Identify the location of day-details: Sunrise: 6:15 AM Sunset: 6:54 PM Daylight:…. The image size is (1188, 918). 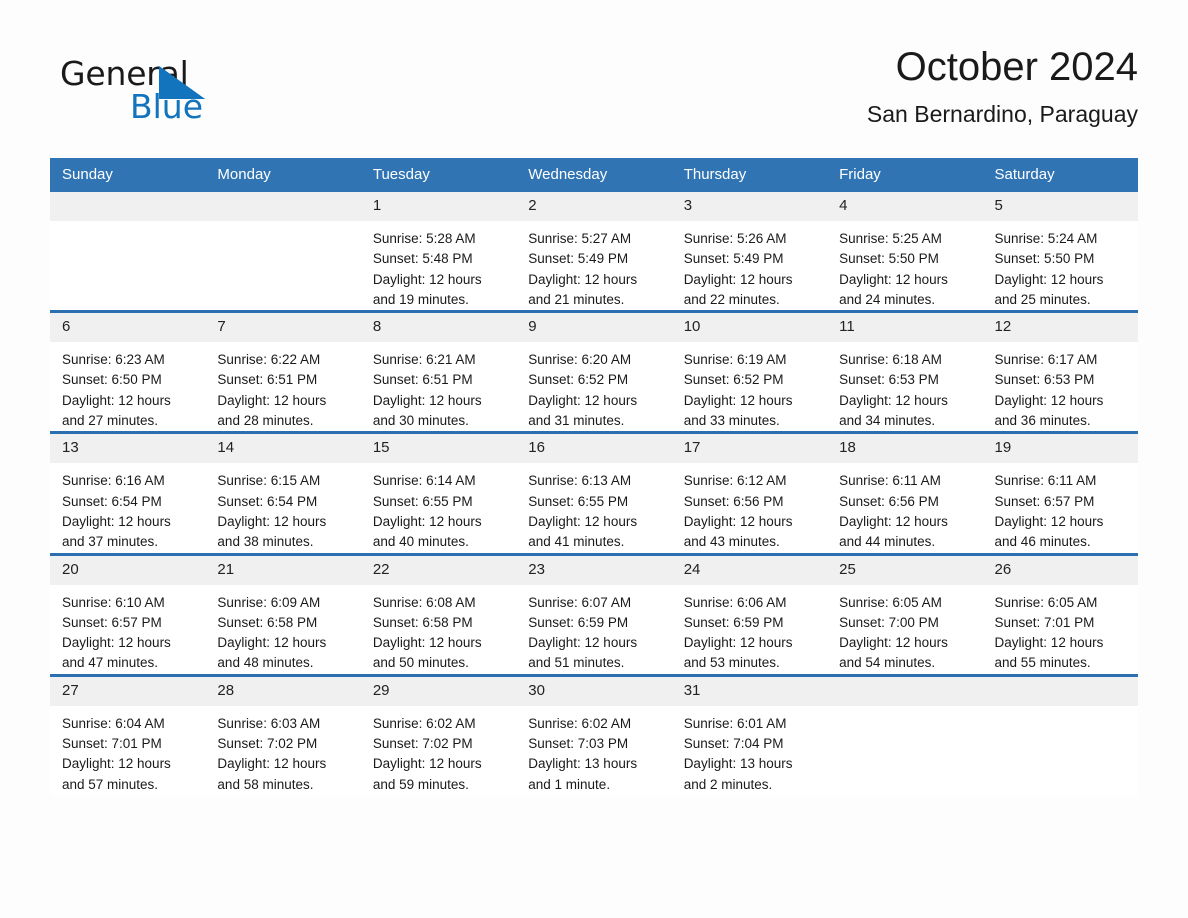
(282, 507).